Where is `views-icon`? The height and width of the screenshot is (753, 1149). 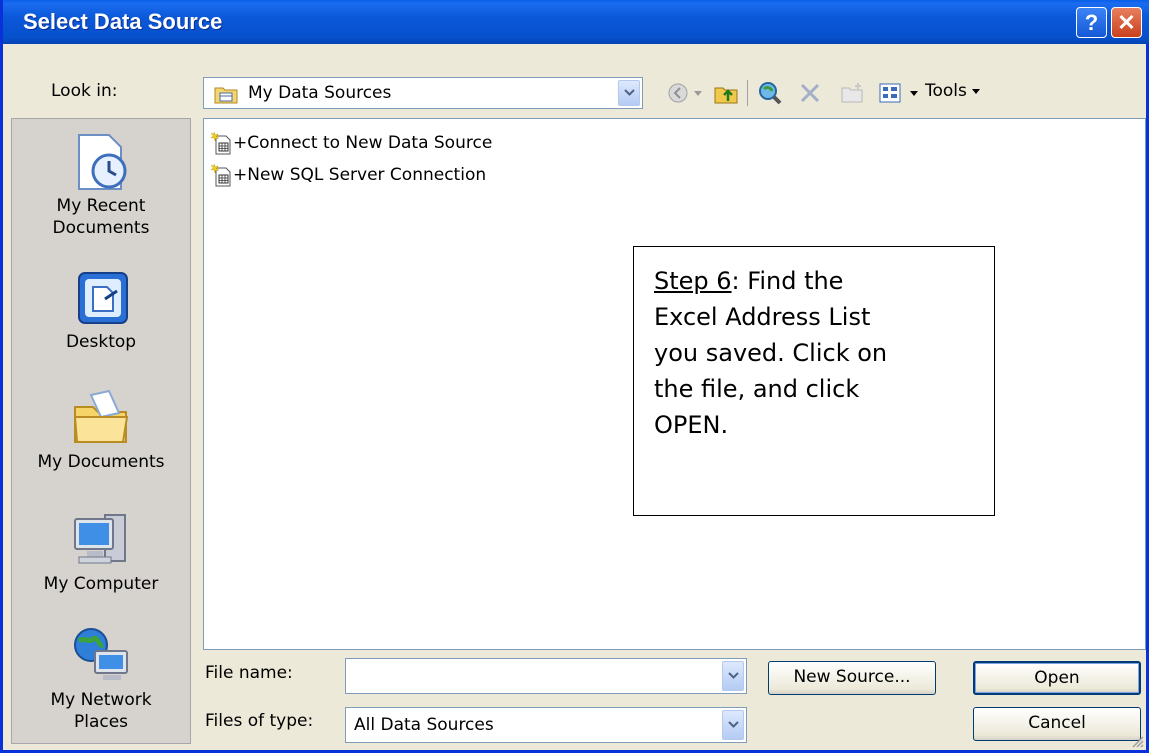 views-icon is located at coordinates (890, 93).